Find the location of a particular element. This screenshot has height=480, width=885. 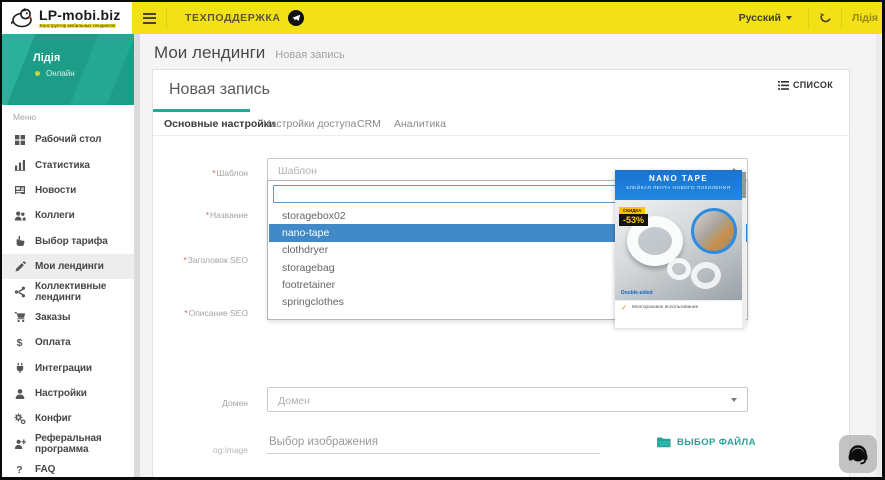

refresh-icon is located at coordinates (825, 17).